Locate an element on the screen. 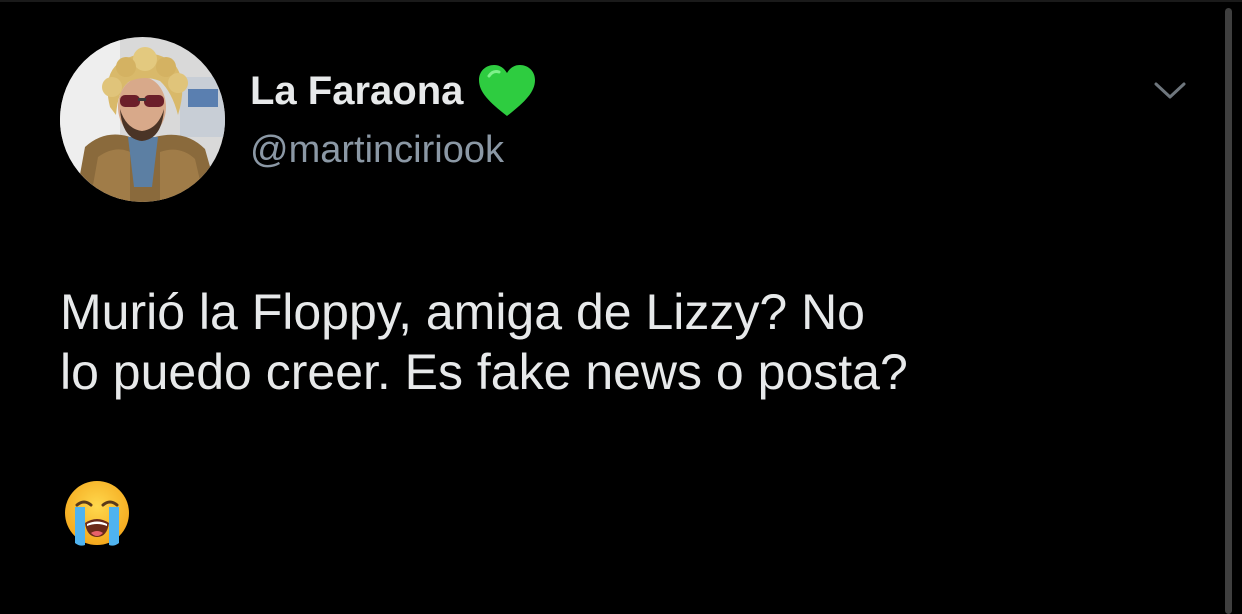 This screenshot has width=1242, height=614. tweet-text-line: lo puedo creer. Es fake news o posta? is located at coordinates (484, 372).